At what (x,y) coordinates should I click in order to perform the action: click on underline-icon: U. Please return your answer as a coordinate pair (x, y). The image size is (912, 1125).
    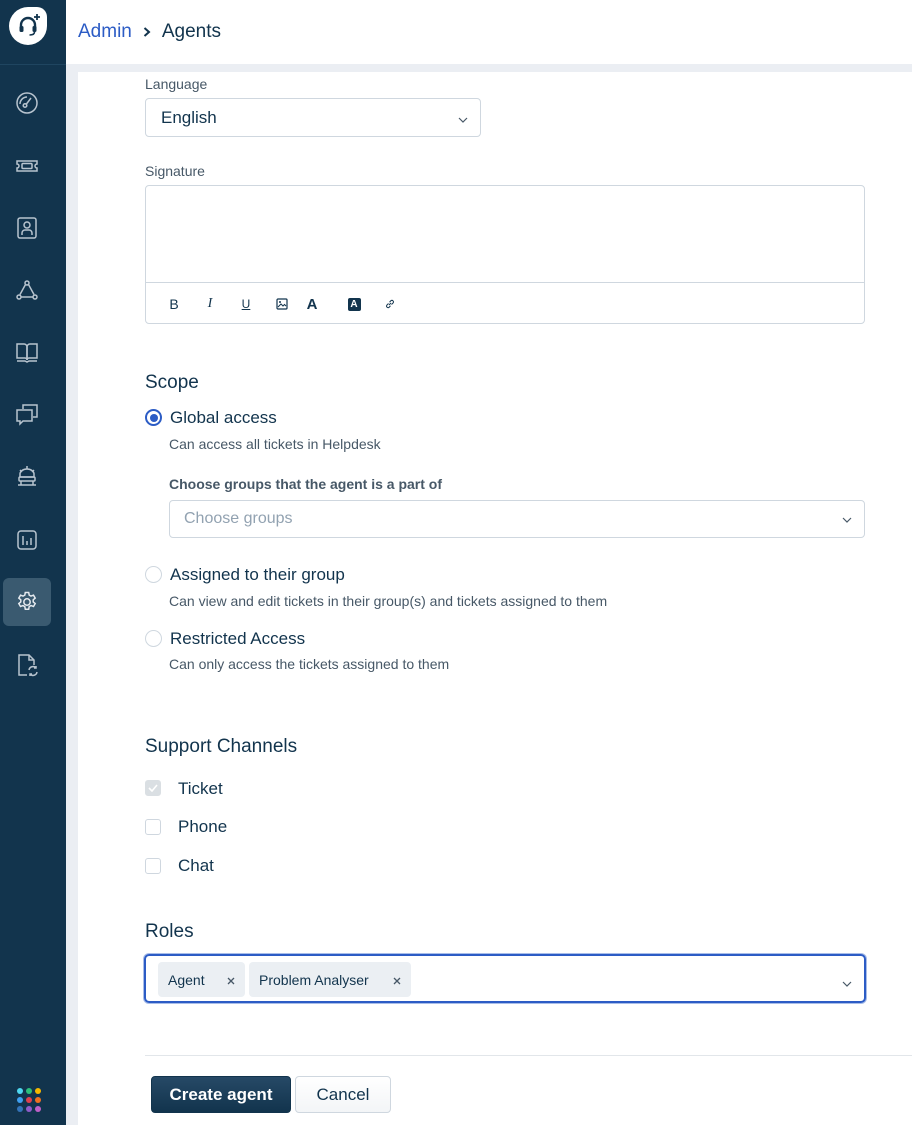
    Looking at the image, I should click on (246, 304).